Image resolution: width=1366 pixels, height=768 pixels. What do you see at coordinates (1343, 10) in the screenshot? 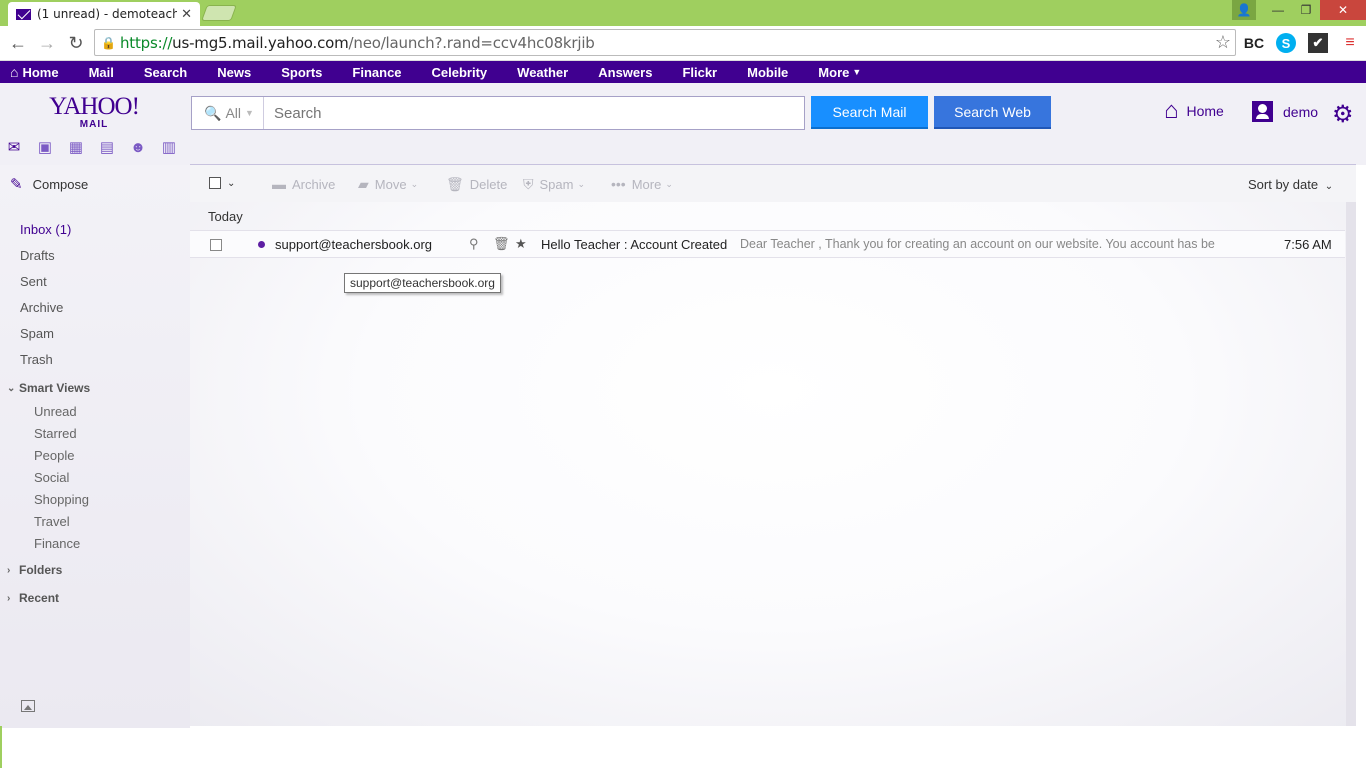
I see `close-window-icon: ✕` at bounding box center [1343, 10].